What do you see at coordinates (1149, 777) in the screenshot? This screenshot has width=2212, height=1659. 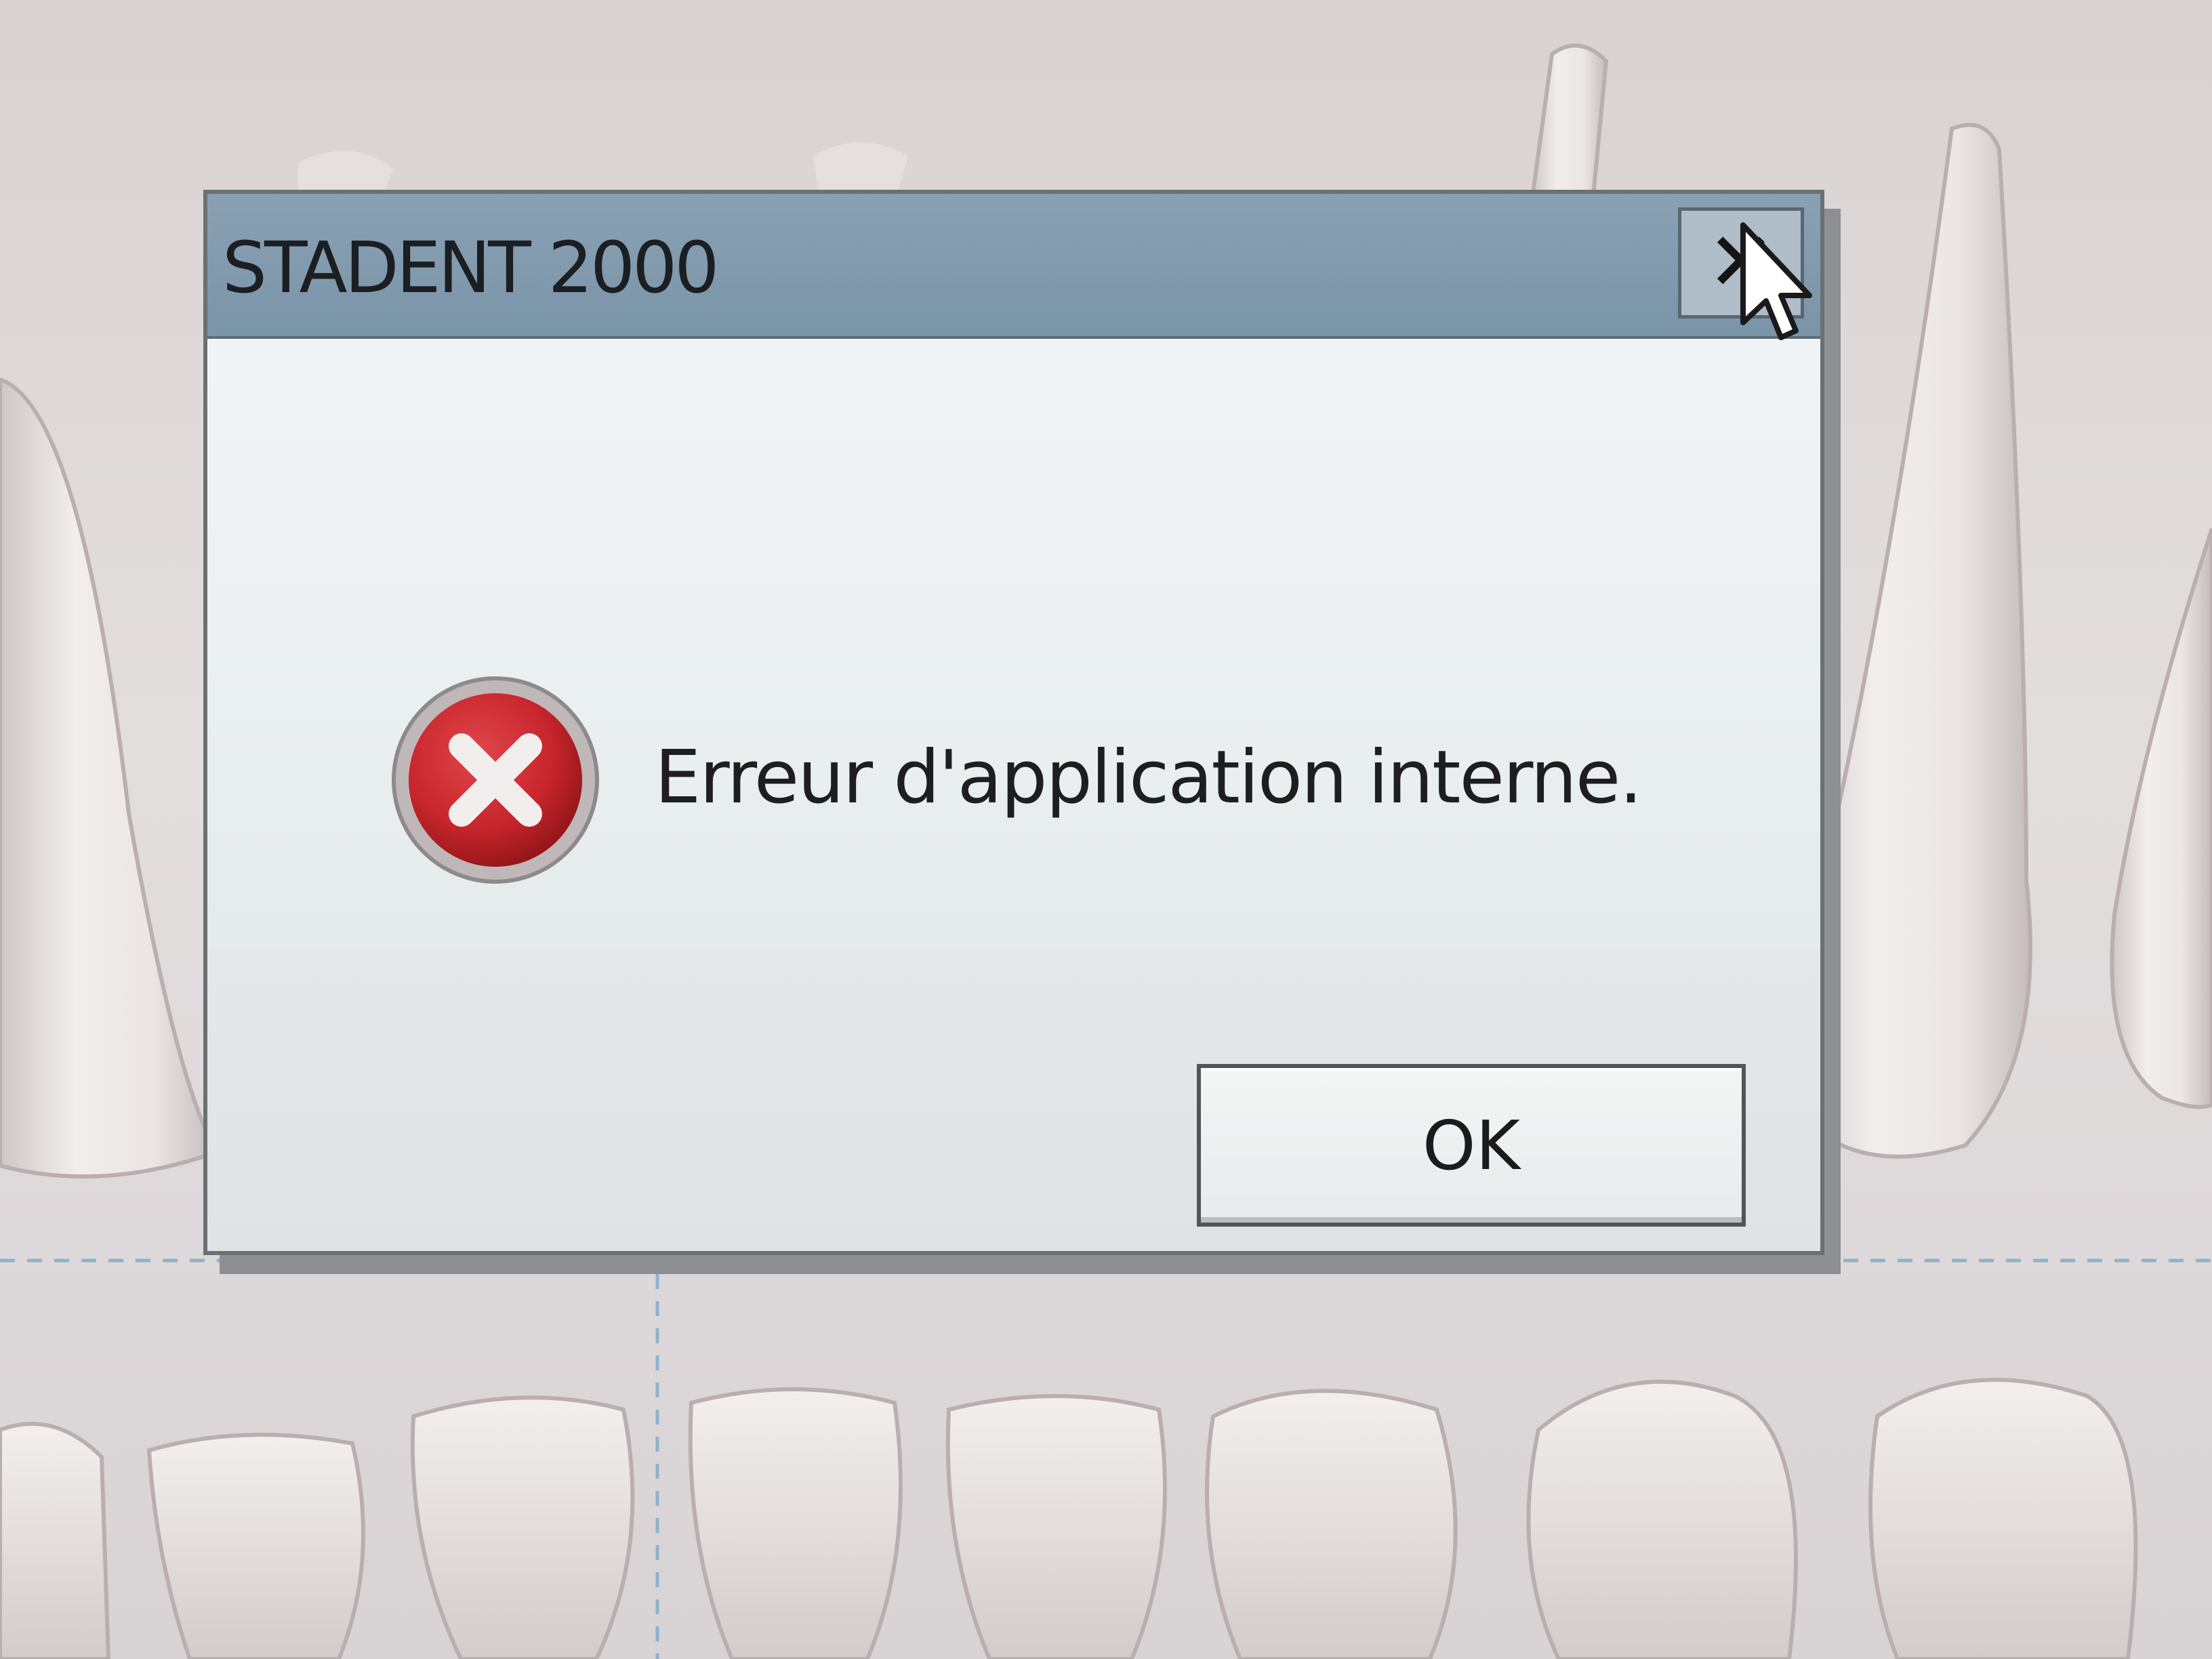 I see `error-message: Erreur d'application interne.` at bounding box center [1149, 777].